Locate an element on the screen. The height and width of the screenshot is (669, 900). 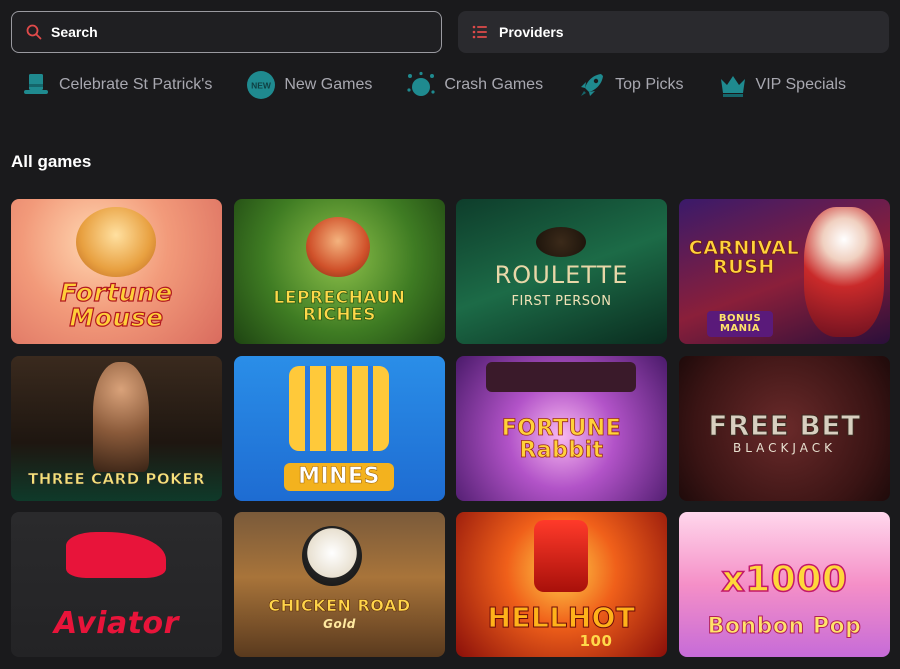
game-tile-three-card-poker: THREE CARD POKER is located at coordinates (116, 428).